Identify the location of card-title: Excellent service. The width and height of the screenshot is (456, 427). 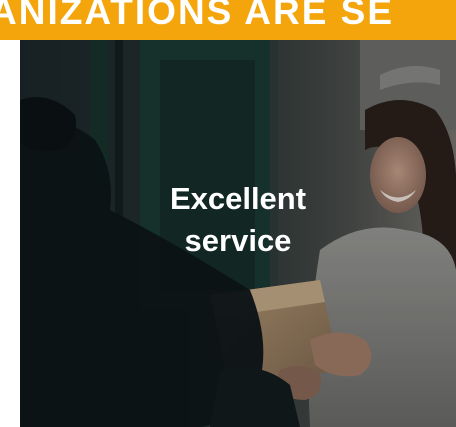
(238, 219).